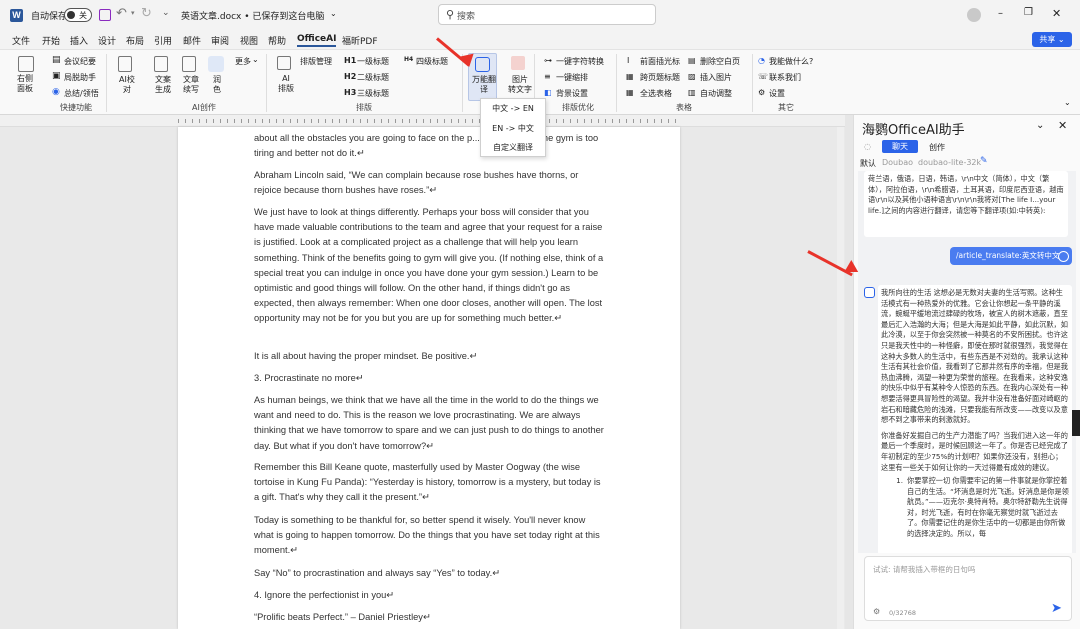 The height and width of the screenshot is (629, 1080). What do you see at coordinates (105, 15) in the screenshot?
I see `save-icon` at bounding box center [105, 15].